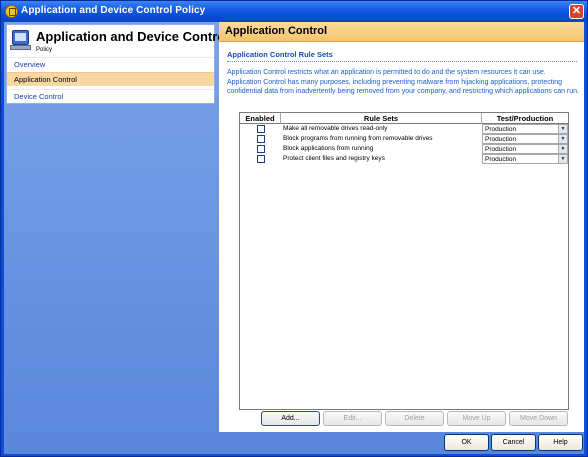  What do you see at coordinates (334, 158) in the screenshot?
I see `rule-set-name: Protect client files and registry keys` at bounding box center [334, 158].